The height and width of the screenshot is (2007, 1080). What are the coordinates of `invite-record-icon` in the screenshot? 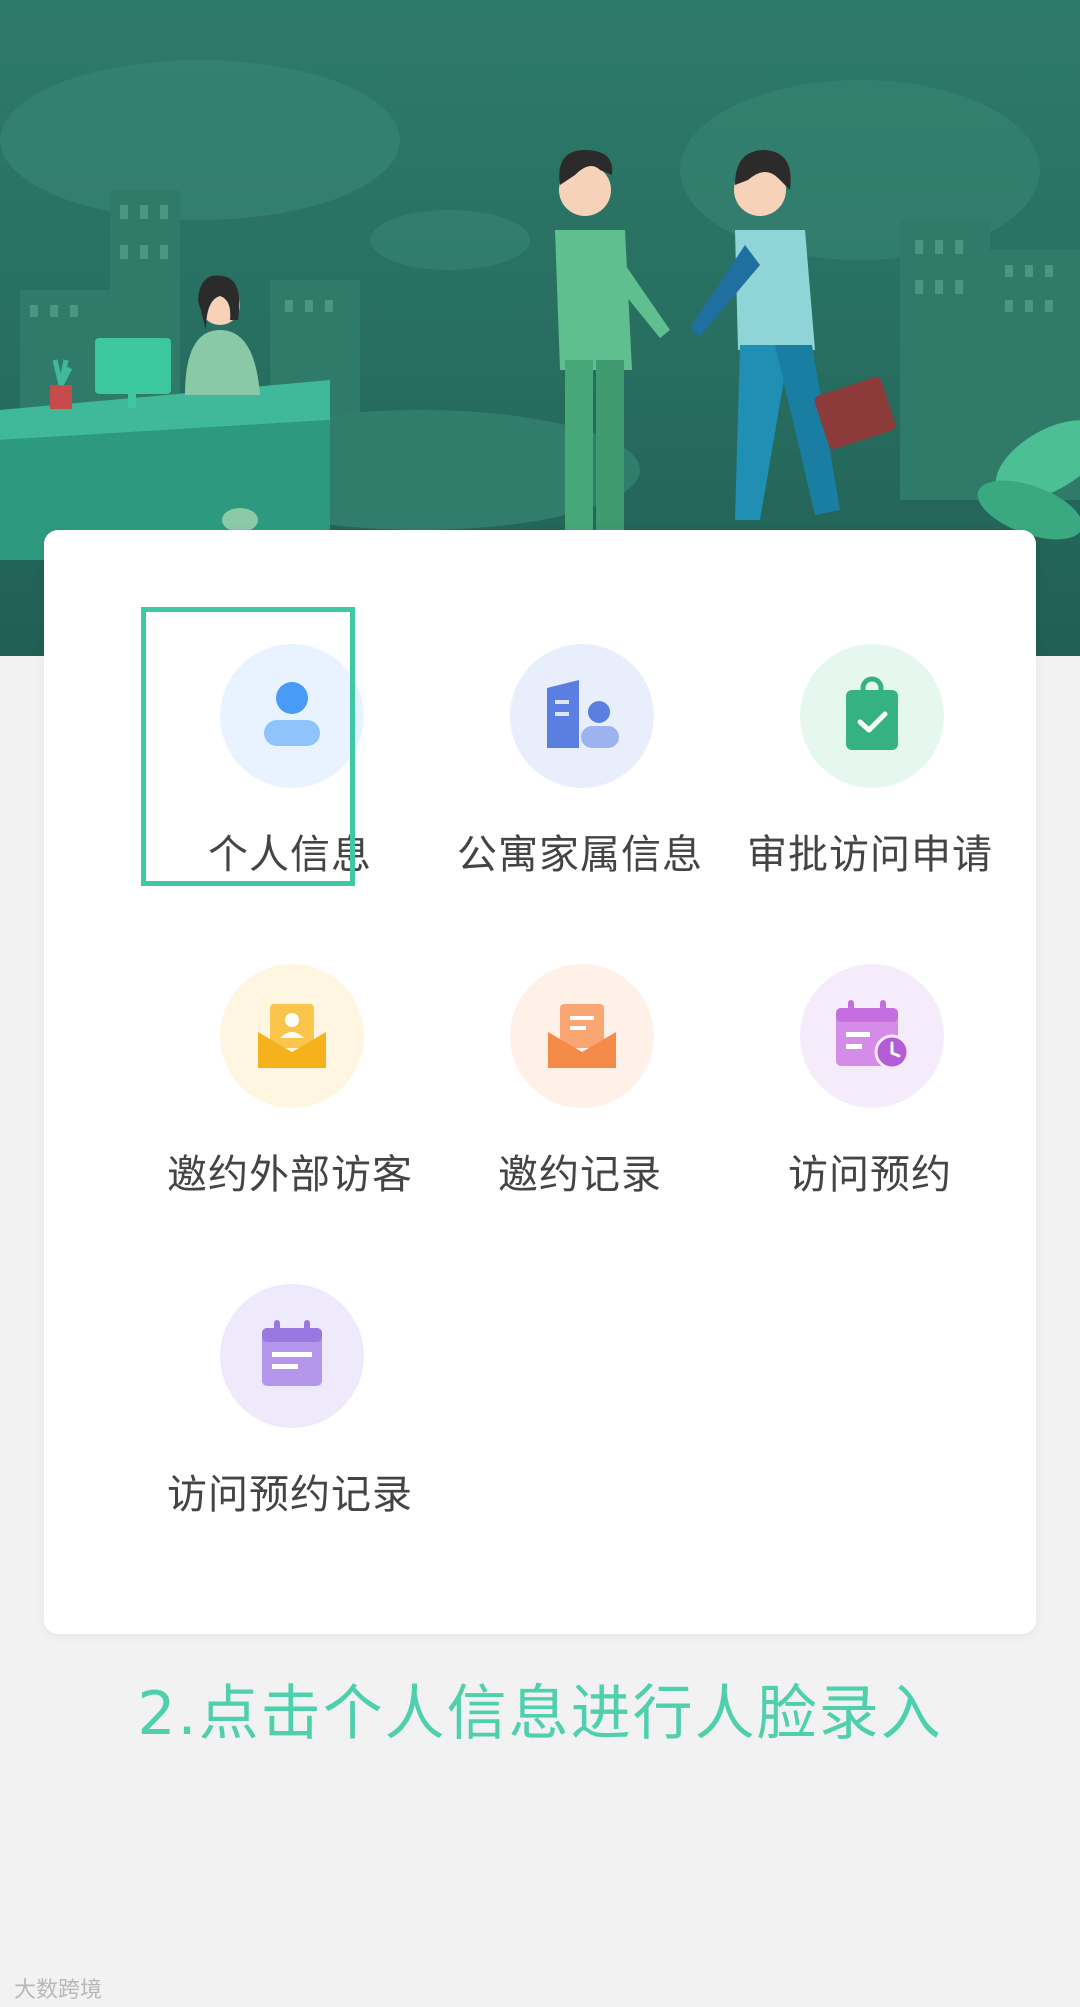 It's located at (582, 1036).